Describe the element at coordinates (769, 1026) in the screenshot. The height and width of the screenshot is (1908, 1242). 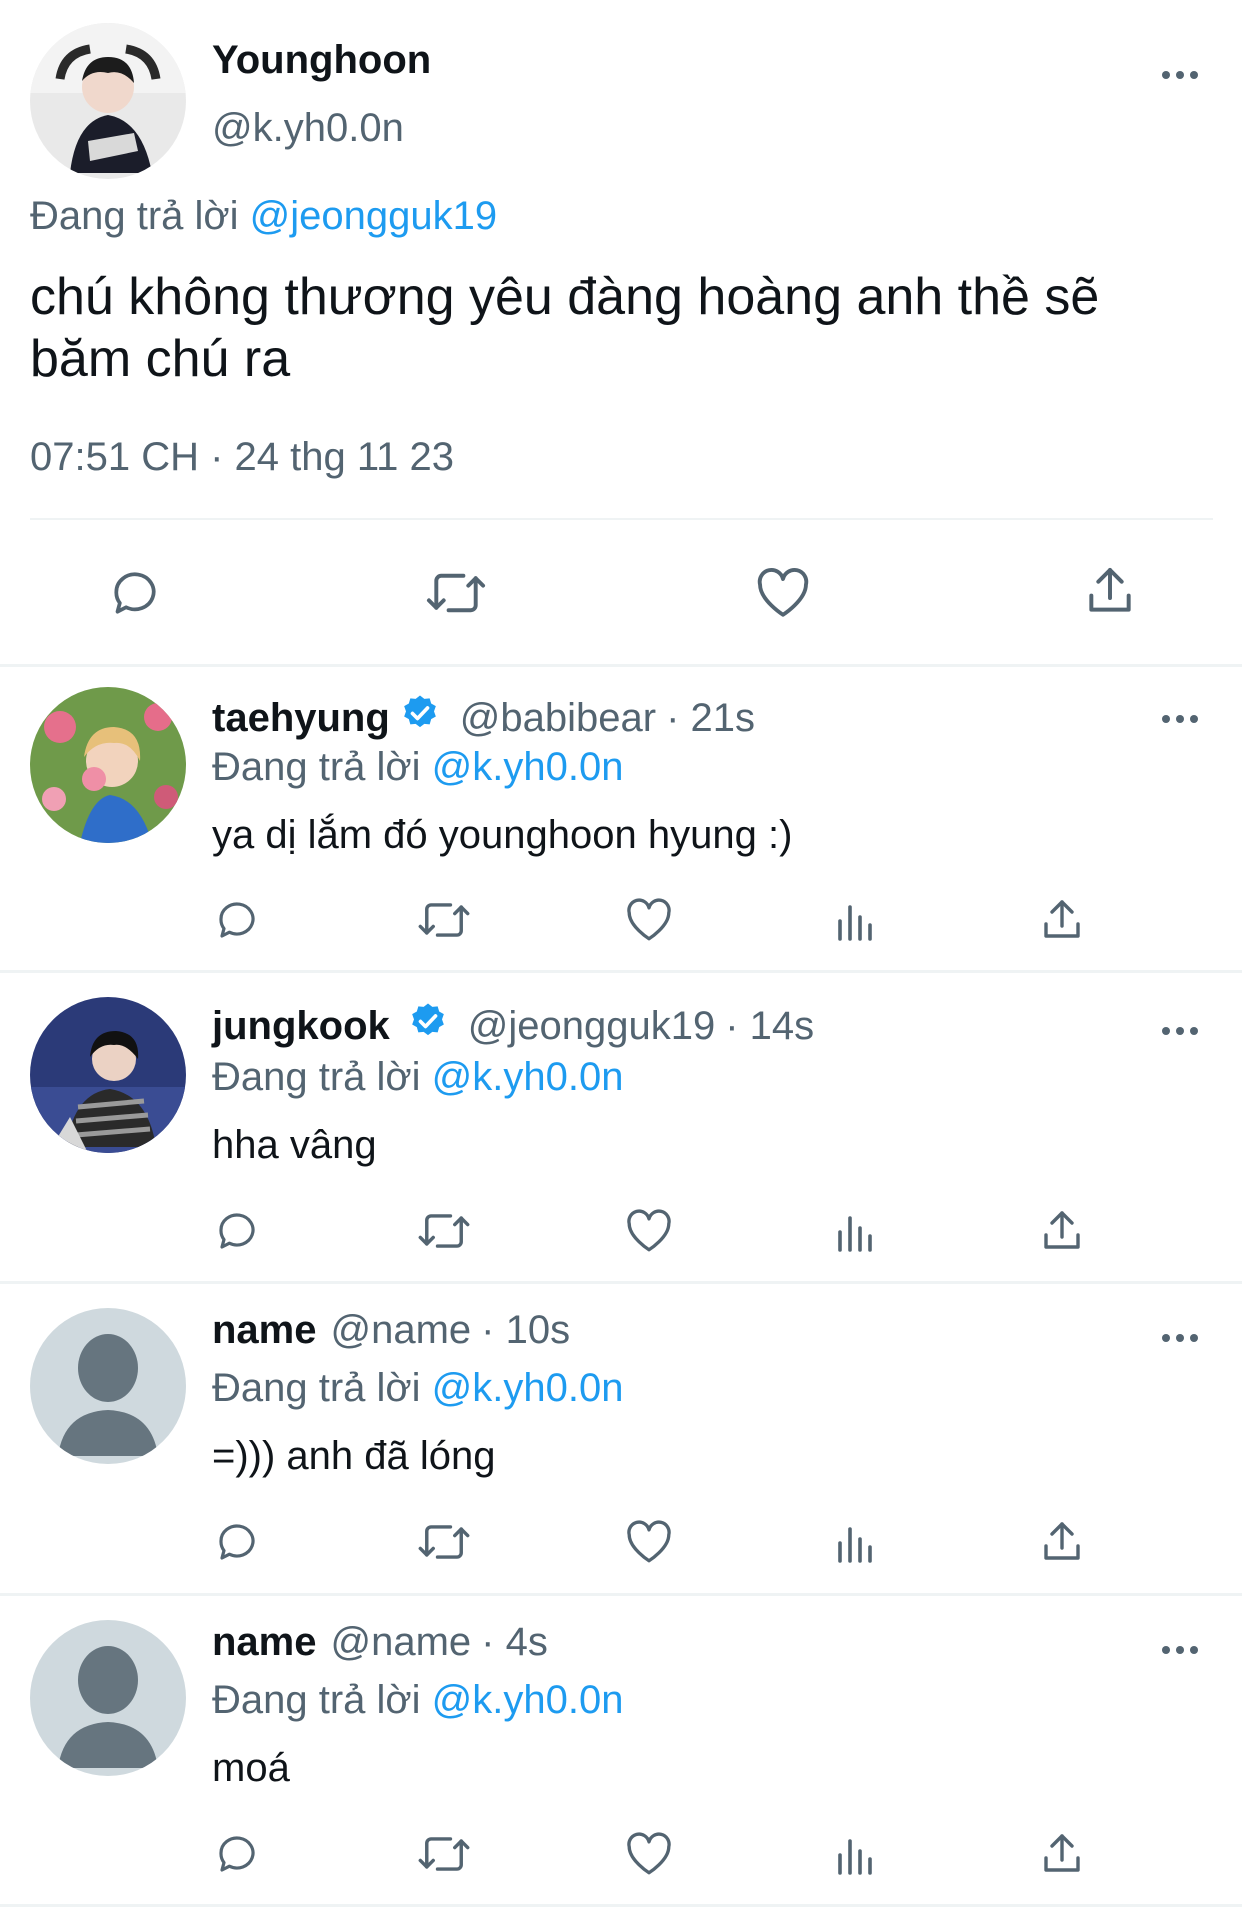
I see `timestamp: · 14s` at that location.